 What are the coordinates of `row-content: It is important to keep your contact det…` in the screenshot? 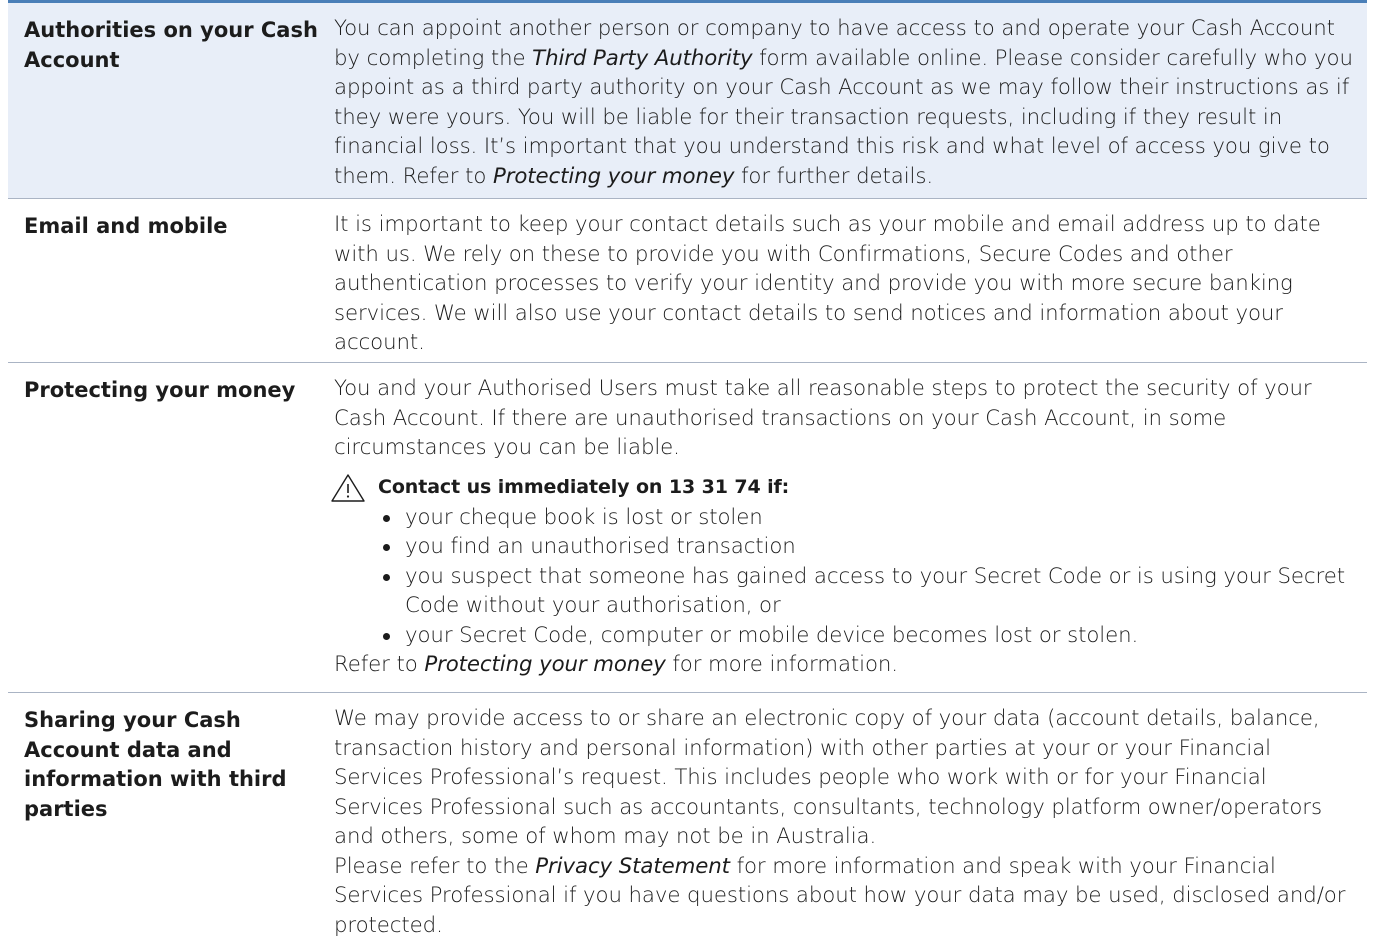 It's located at (842, 280).